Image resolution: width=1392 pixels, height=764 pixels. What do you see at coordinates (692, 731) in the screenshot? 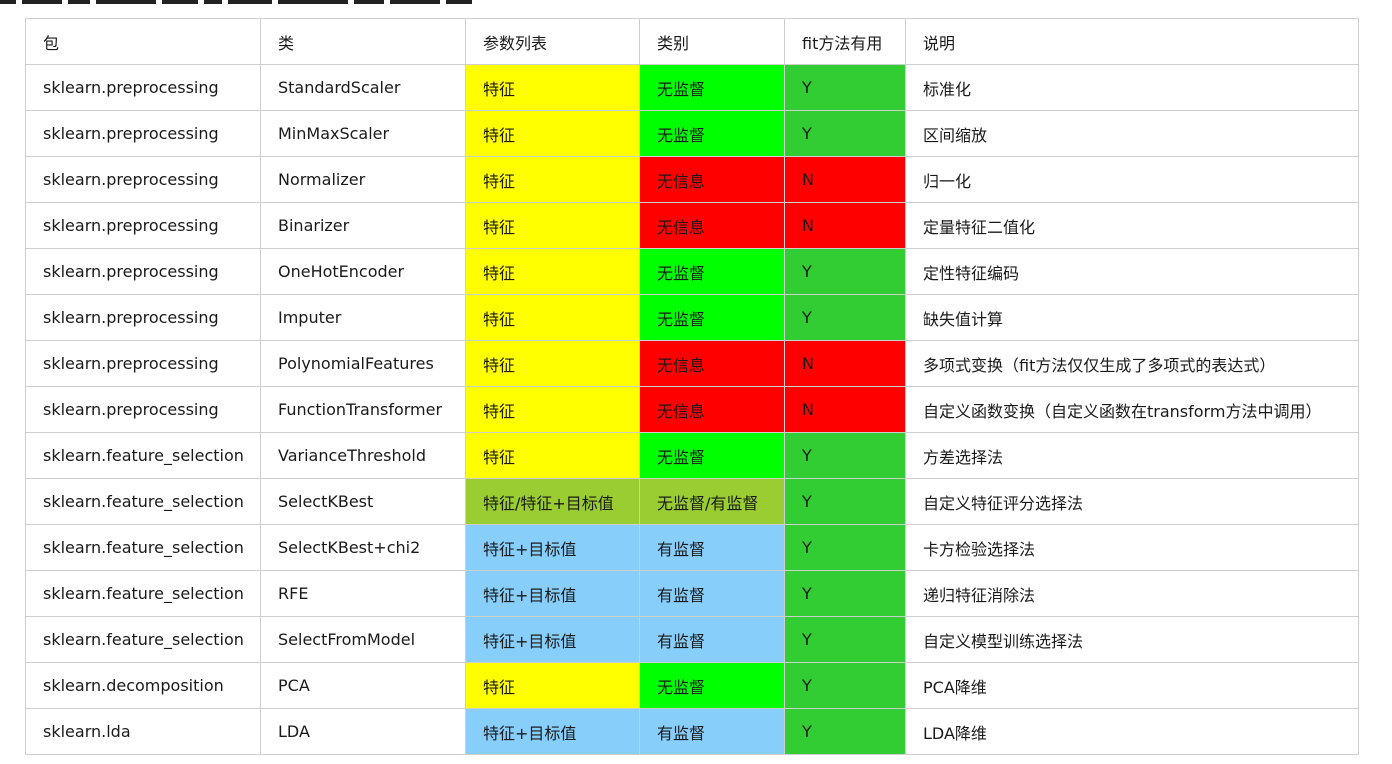
I see `table-row: sklearn.lda LDA 特征+目标值 有监督 Y LDA降维` at bounding box center [692, 731].